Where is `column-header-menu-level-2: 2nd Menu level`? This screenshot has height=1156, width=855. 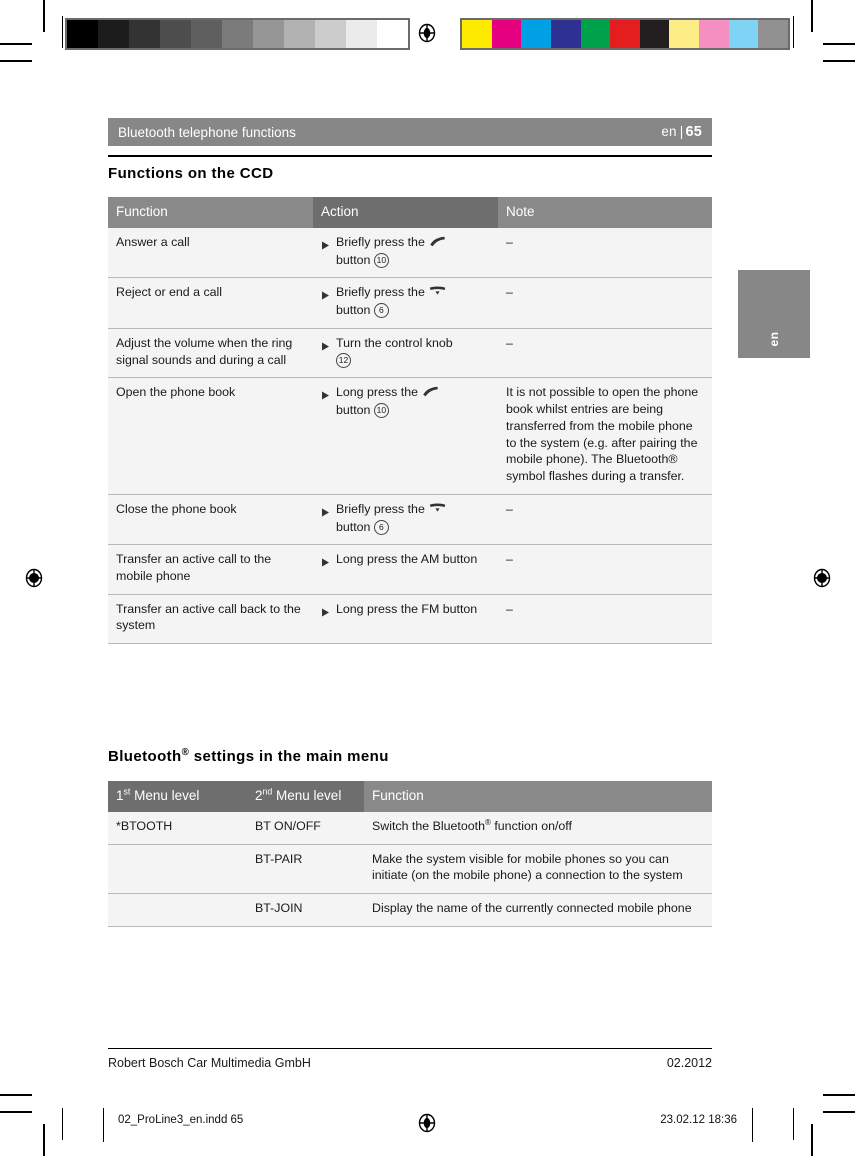 column-header-menu-level-2: 2nd Menu level is located at coordinates (305, 796).